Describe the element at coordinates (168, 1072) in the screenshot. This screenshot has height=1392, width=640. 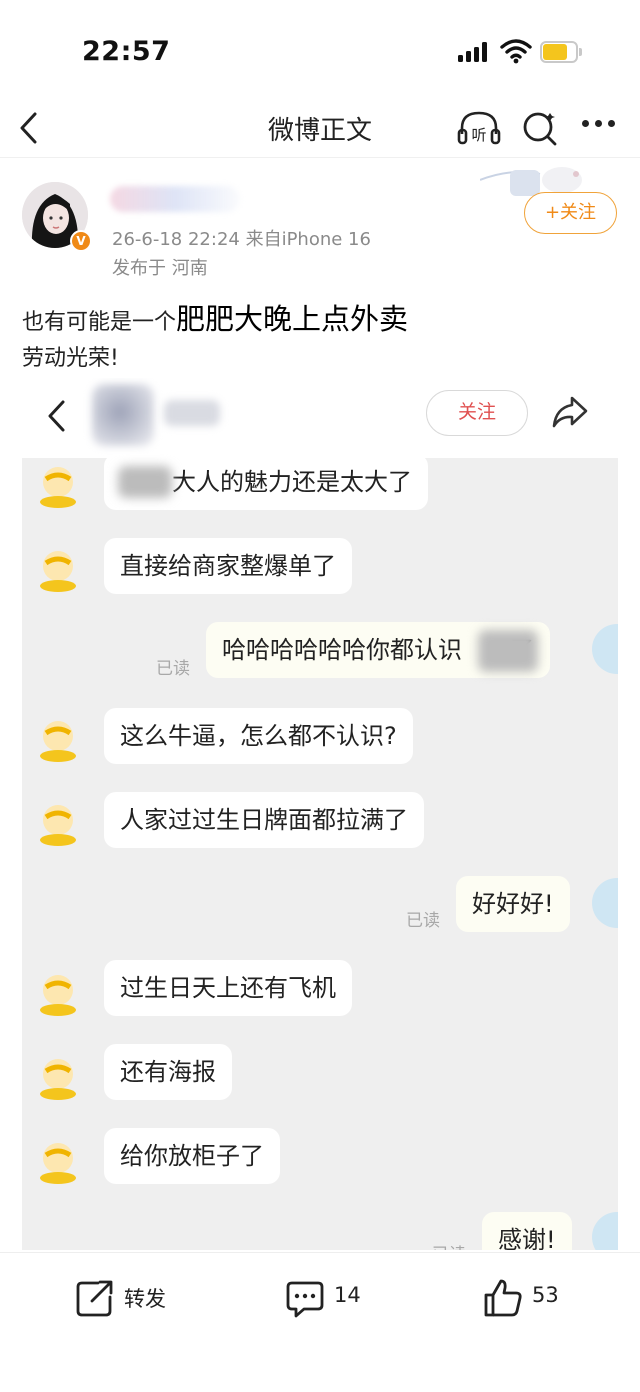
I see `chat-message: 还有海报` at that location.